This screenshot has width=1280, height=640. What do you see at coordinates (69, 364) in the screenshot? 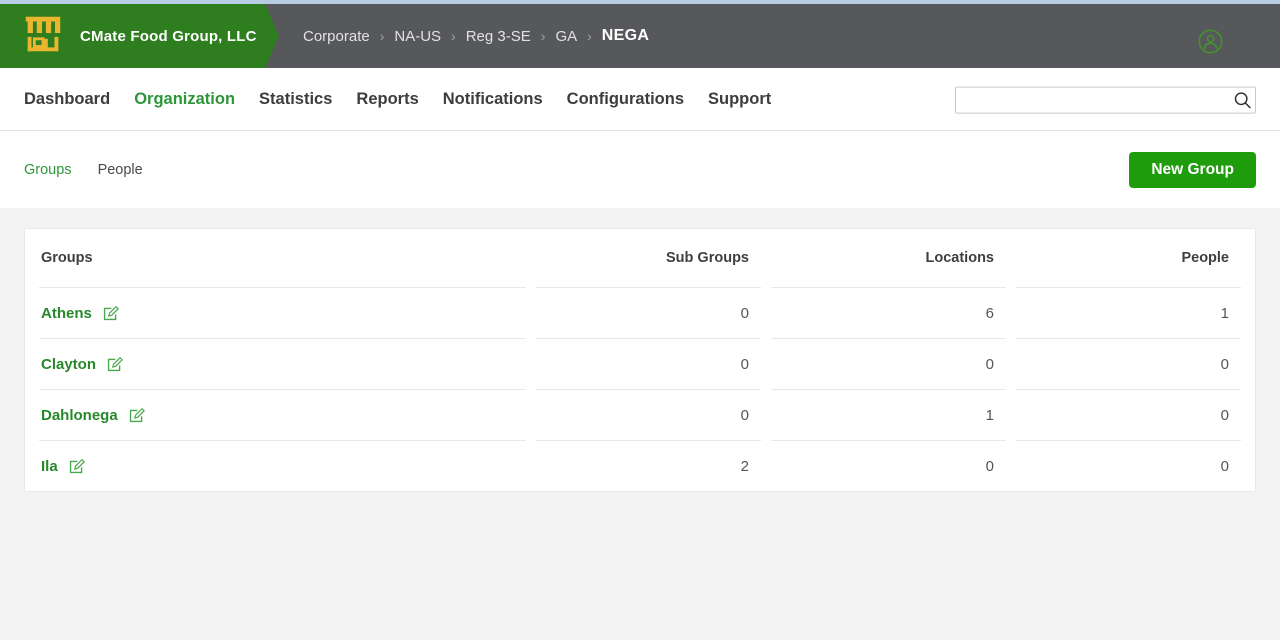
I see `group-name: Clayton` at bounding box center [69, 364].